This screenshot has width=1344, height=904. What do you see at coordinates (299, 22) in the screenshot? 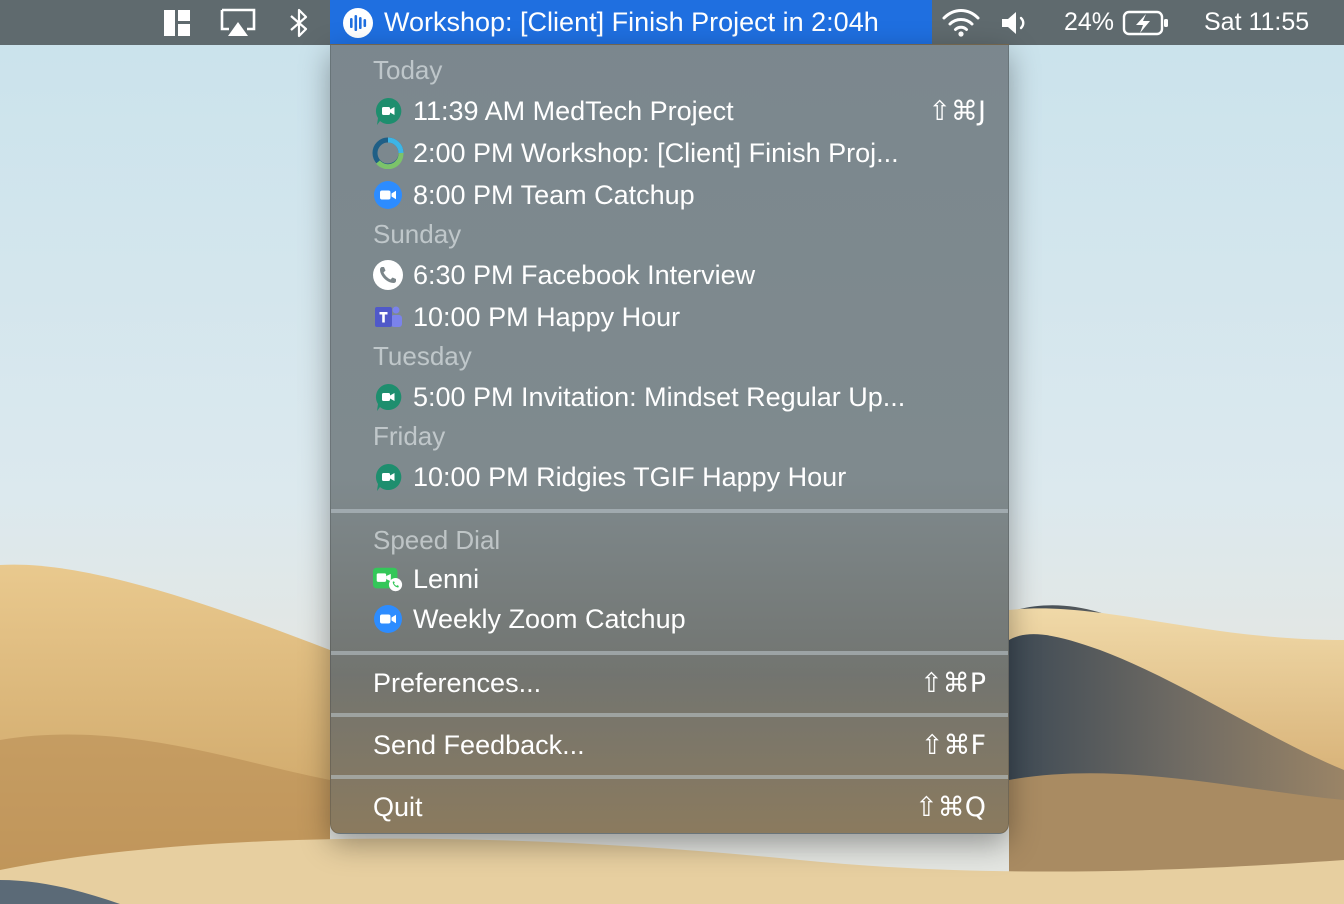
I see `bluetooth-icon` at bounding box center [299, 22].